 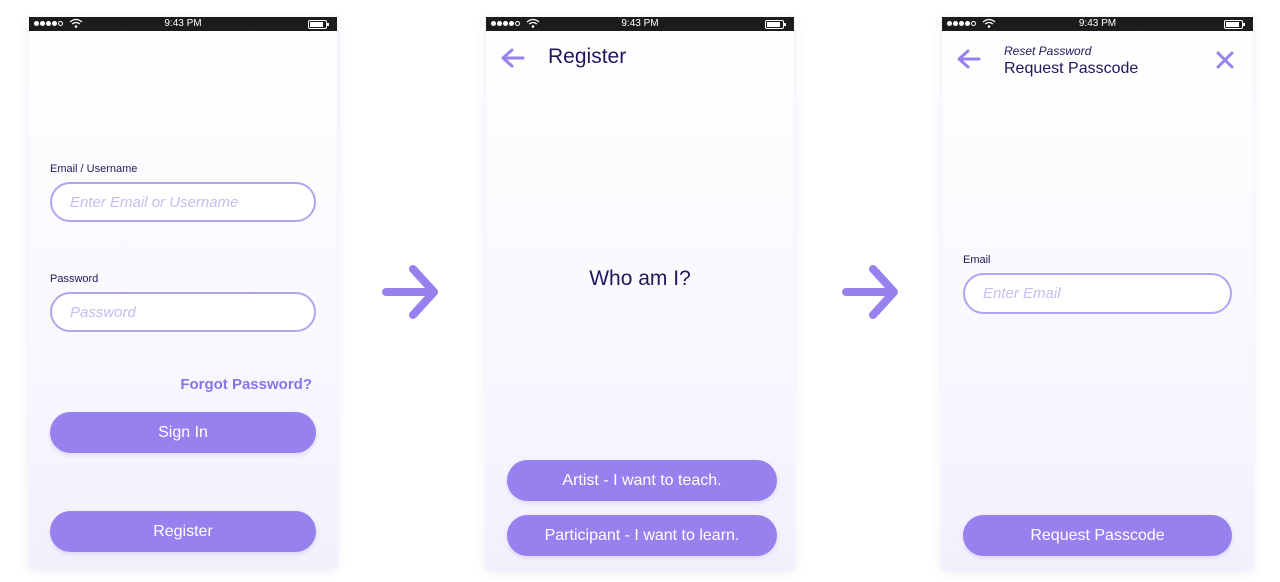 What do you see at coordinates (640, 278) in the screenshot?
I see `who-am-i-heading: Who am I?` at bounding box center [640, 278].